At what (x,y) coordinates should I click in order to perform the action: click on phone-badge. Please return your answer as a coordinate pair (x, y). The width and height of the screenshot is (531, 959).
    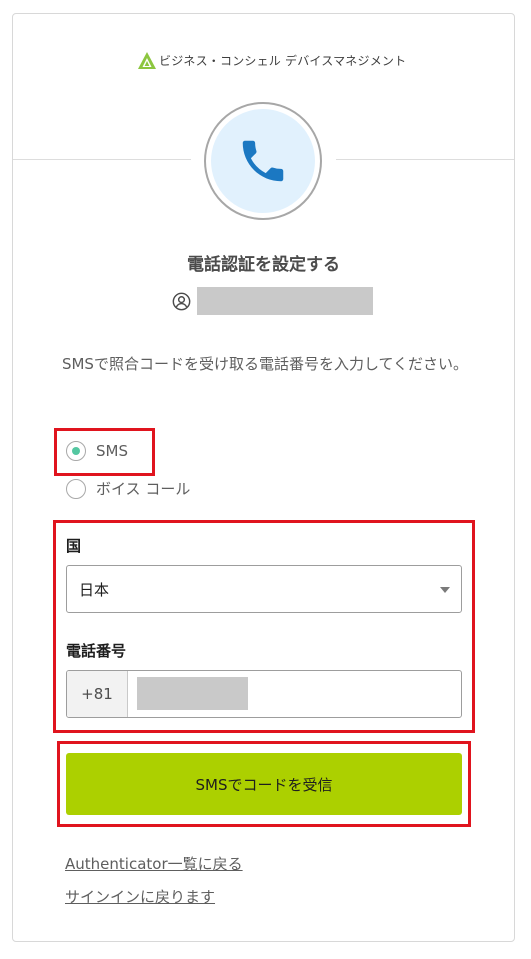
    Looking at the image, I should click on (263, 161).